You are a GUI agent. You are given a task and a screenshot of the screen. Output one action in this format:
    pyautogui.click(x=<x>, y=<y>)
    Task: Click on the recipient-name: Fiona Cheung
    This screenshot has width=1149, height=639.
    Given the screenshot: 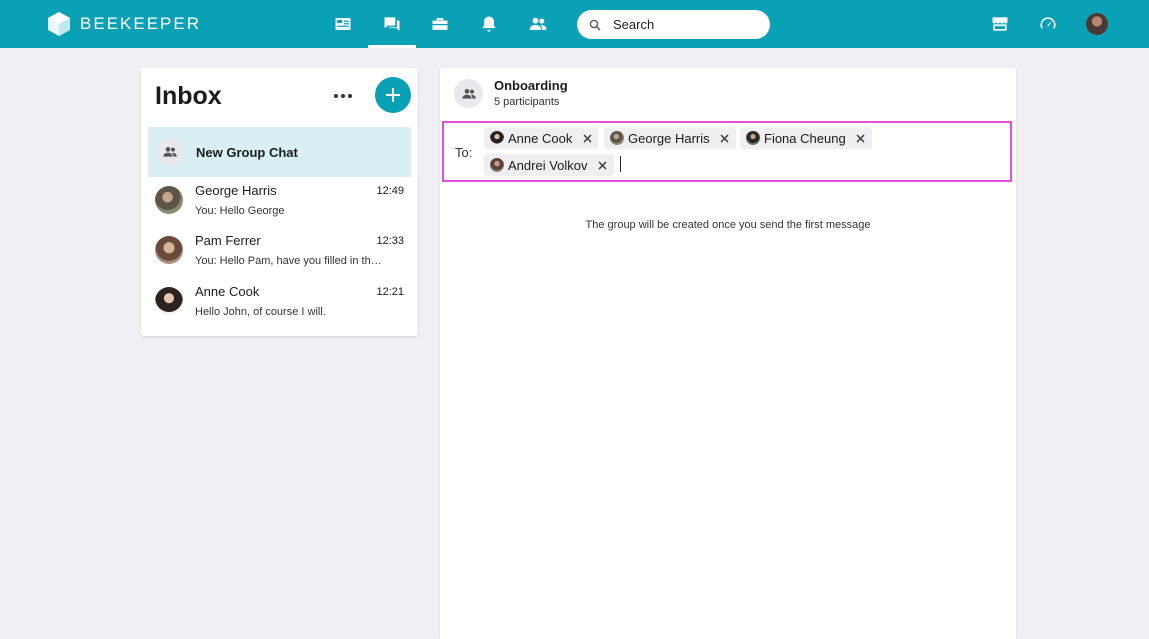 What is the action you would take?
    pyautogui.click(x=805, y=138)
    